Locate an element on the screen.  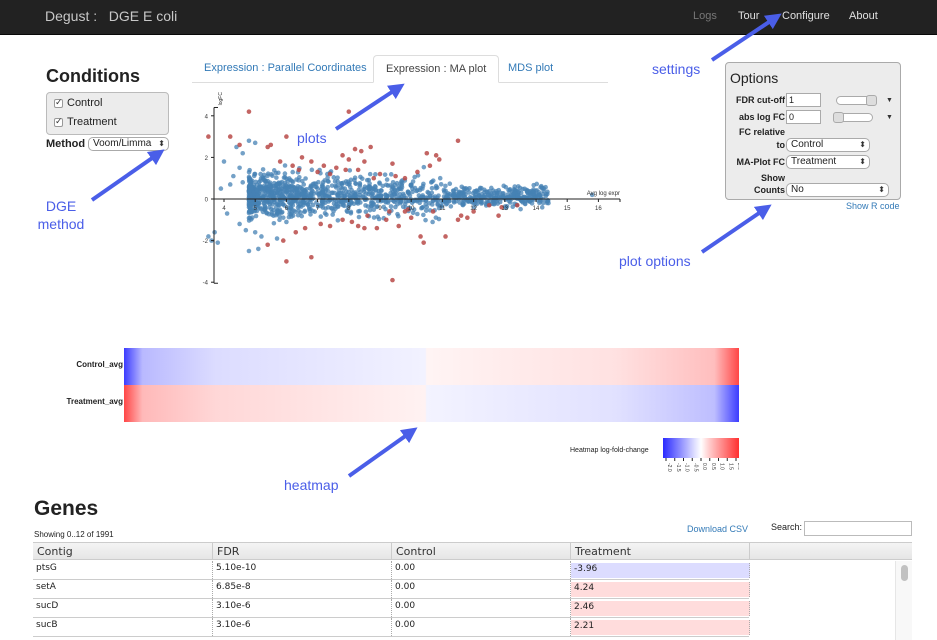
abs-logfc-input: 0 is located at coordinates (803, 117).